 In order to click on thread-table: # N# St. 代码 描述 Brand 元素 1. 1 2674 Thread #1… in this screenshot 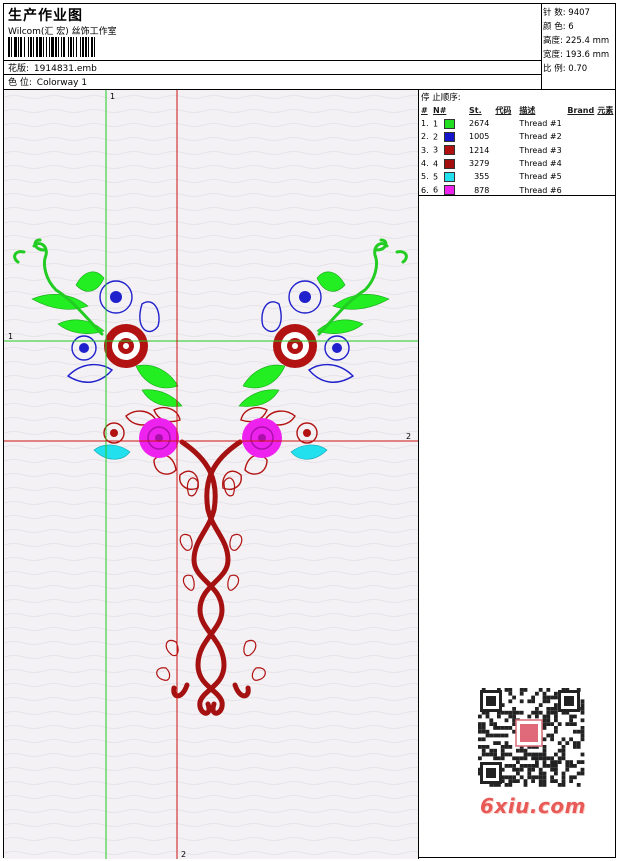, I will do `click(517, 150)`.